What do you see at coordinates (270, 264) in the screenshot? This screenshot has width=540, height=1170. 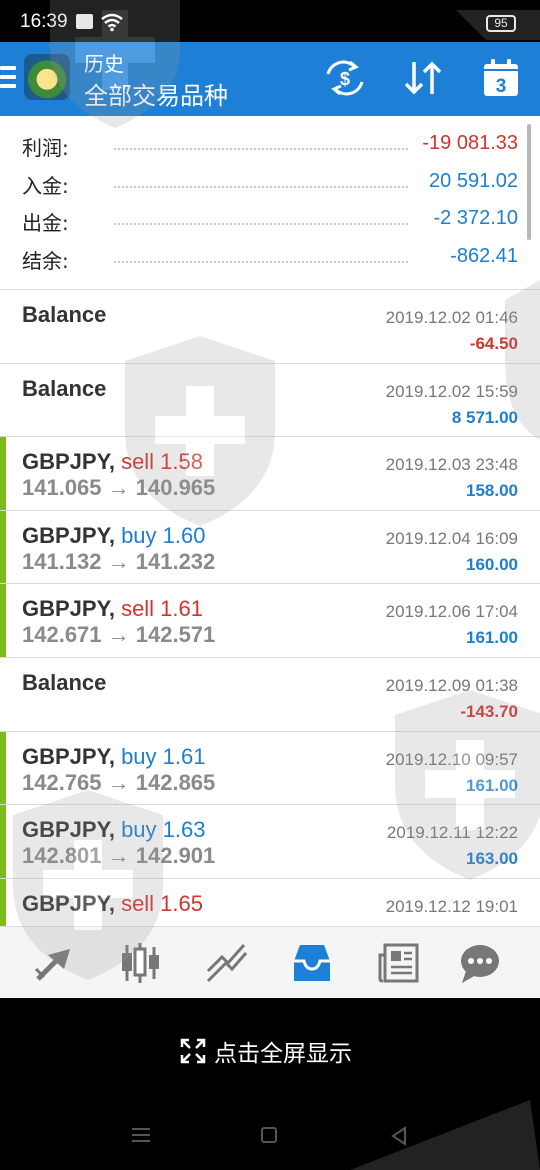 I see `summary-row-balance: 结余: -862.41` at bounding box center [270, 264].